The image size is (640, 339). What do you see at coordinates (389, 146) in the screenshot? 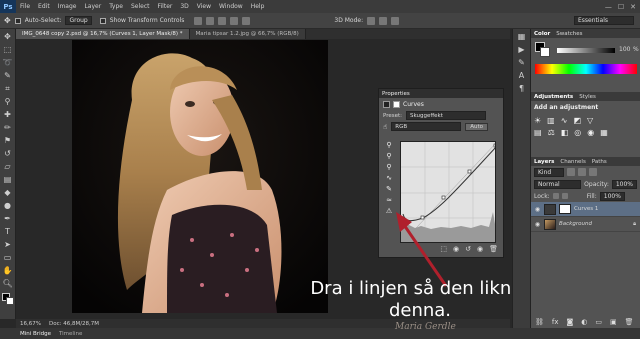
I see `black-point-eyedropper-icon: ⚲` at bounding box center [389, 146].